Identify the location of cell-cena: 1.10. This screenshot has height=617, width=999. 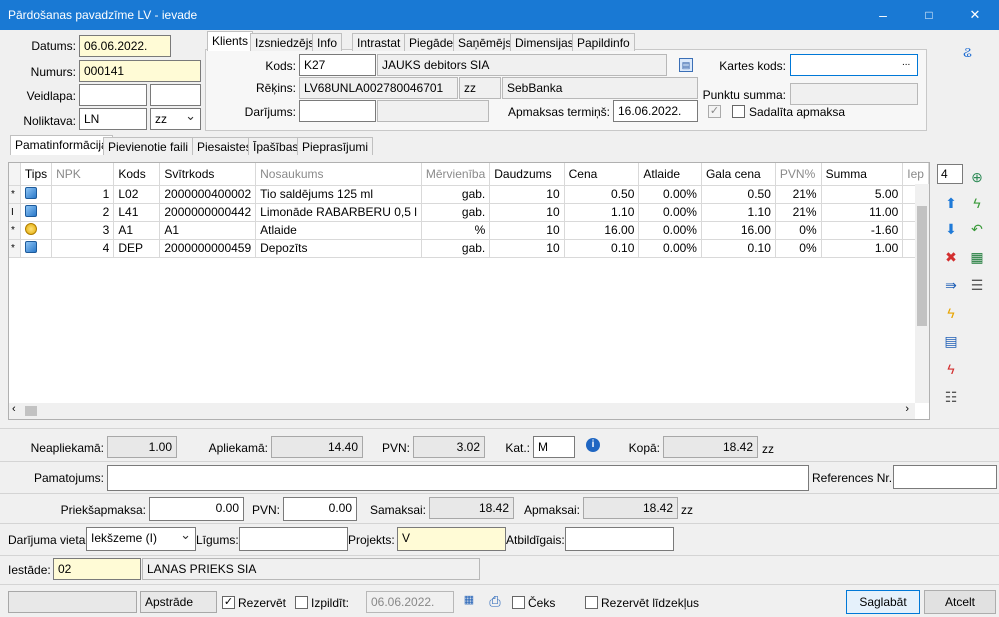
(602, 212).